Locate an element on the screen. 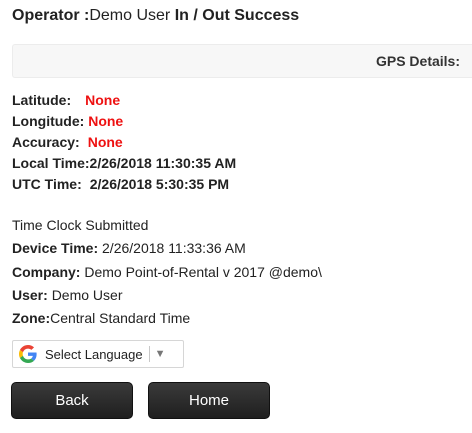 Image resolution: width=472 pixels, height=433 pixels. utc-time-label: UTC Time: is located at coordinates (47, 184).